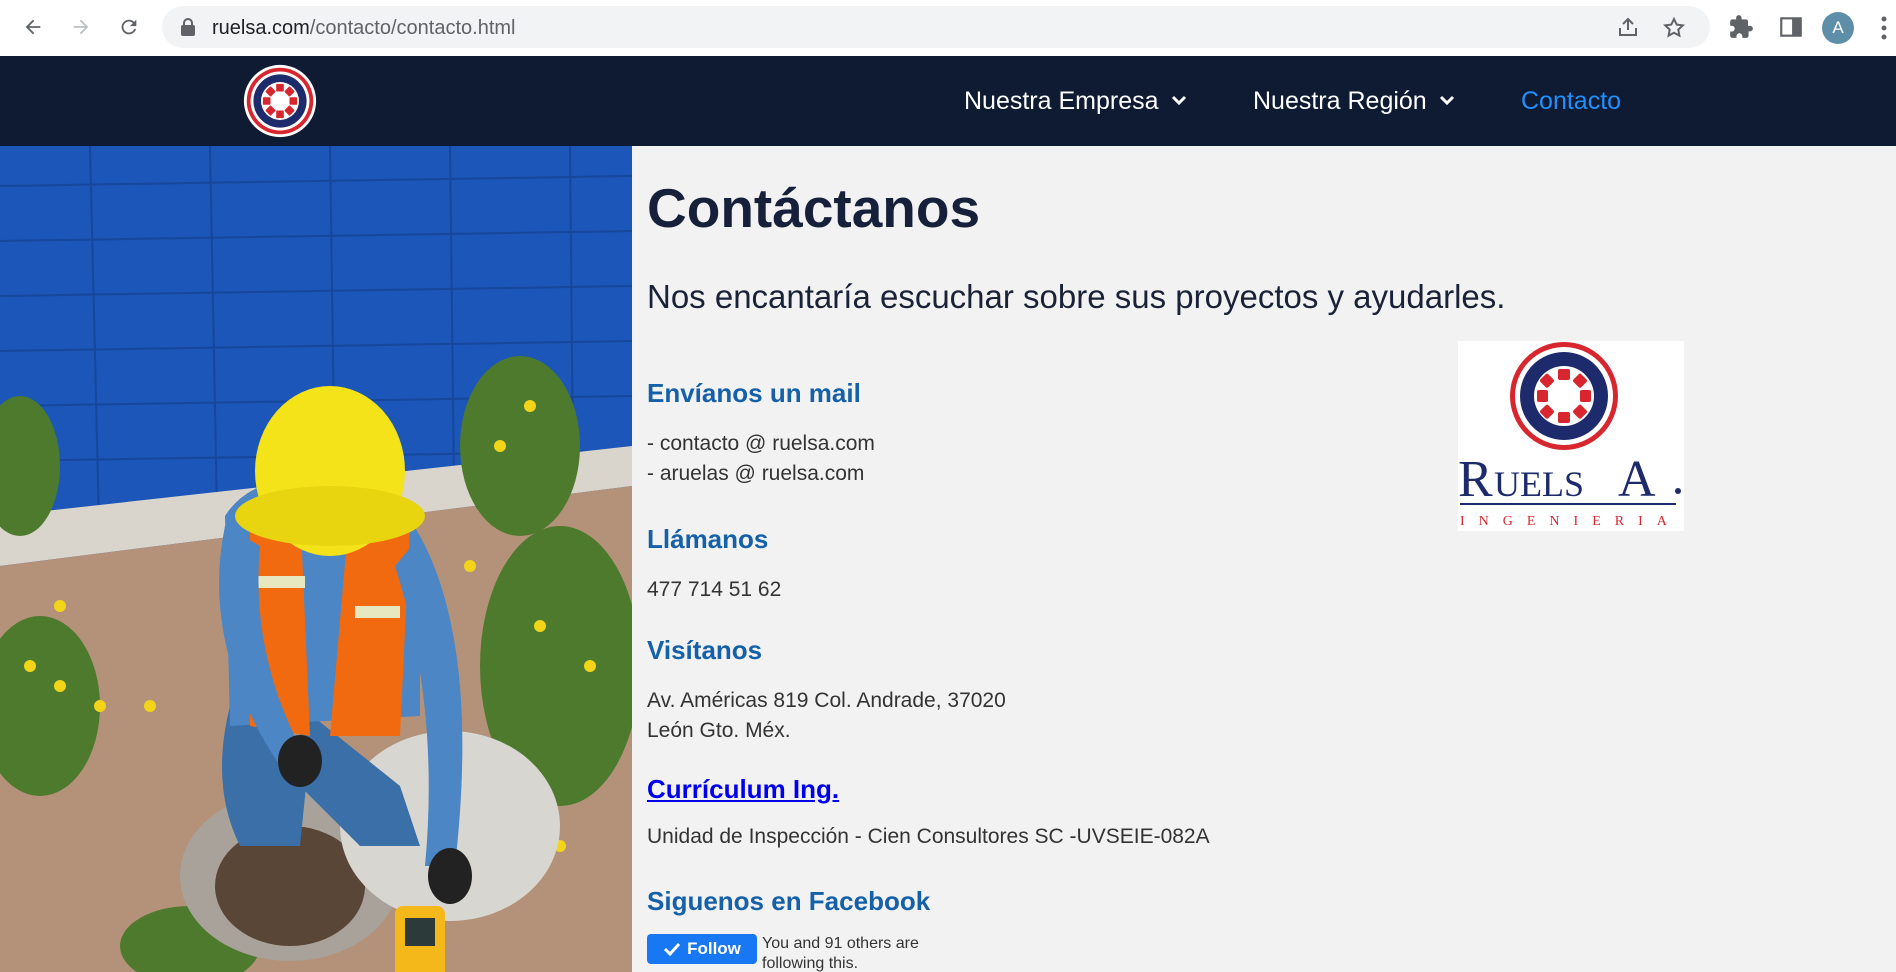 The width and height of the screenshot is (1896, 972). I want to click on ruelsa-logo-image: R UELS A INGENIERIA, so click(1569, 435).